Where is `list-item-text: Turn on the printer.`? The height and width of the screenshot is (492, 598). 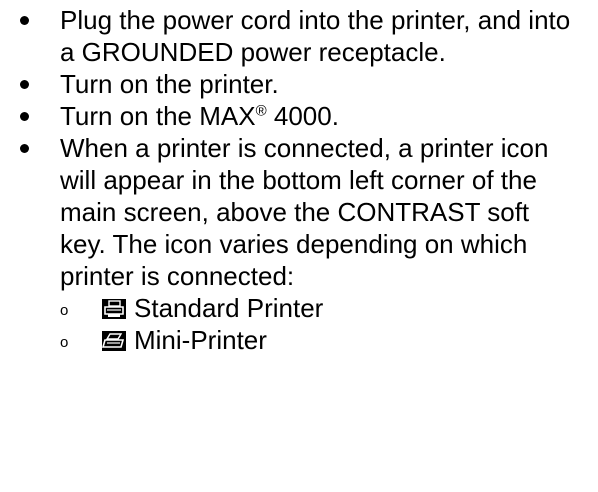 list-item-text: Turn on the printer. is located at coordinates (169, 84).